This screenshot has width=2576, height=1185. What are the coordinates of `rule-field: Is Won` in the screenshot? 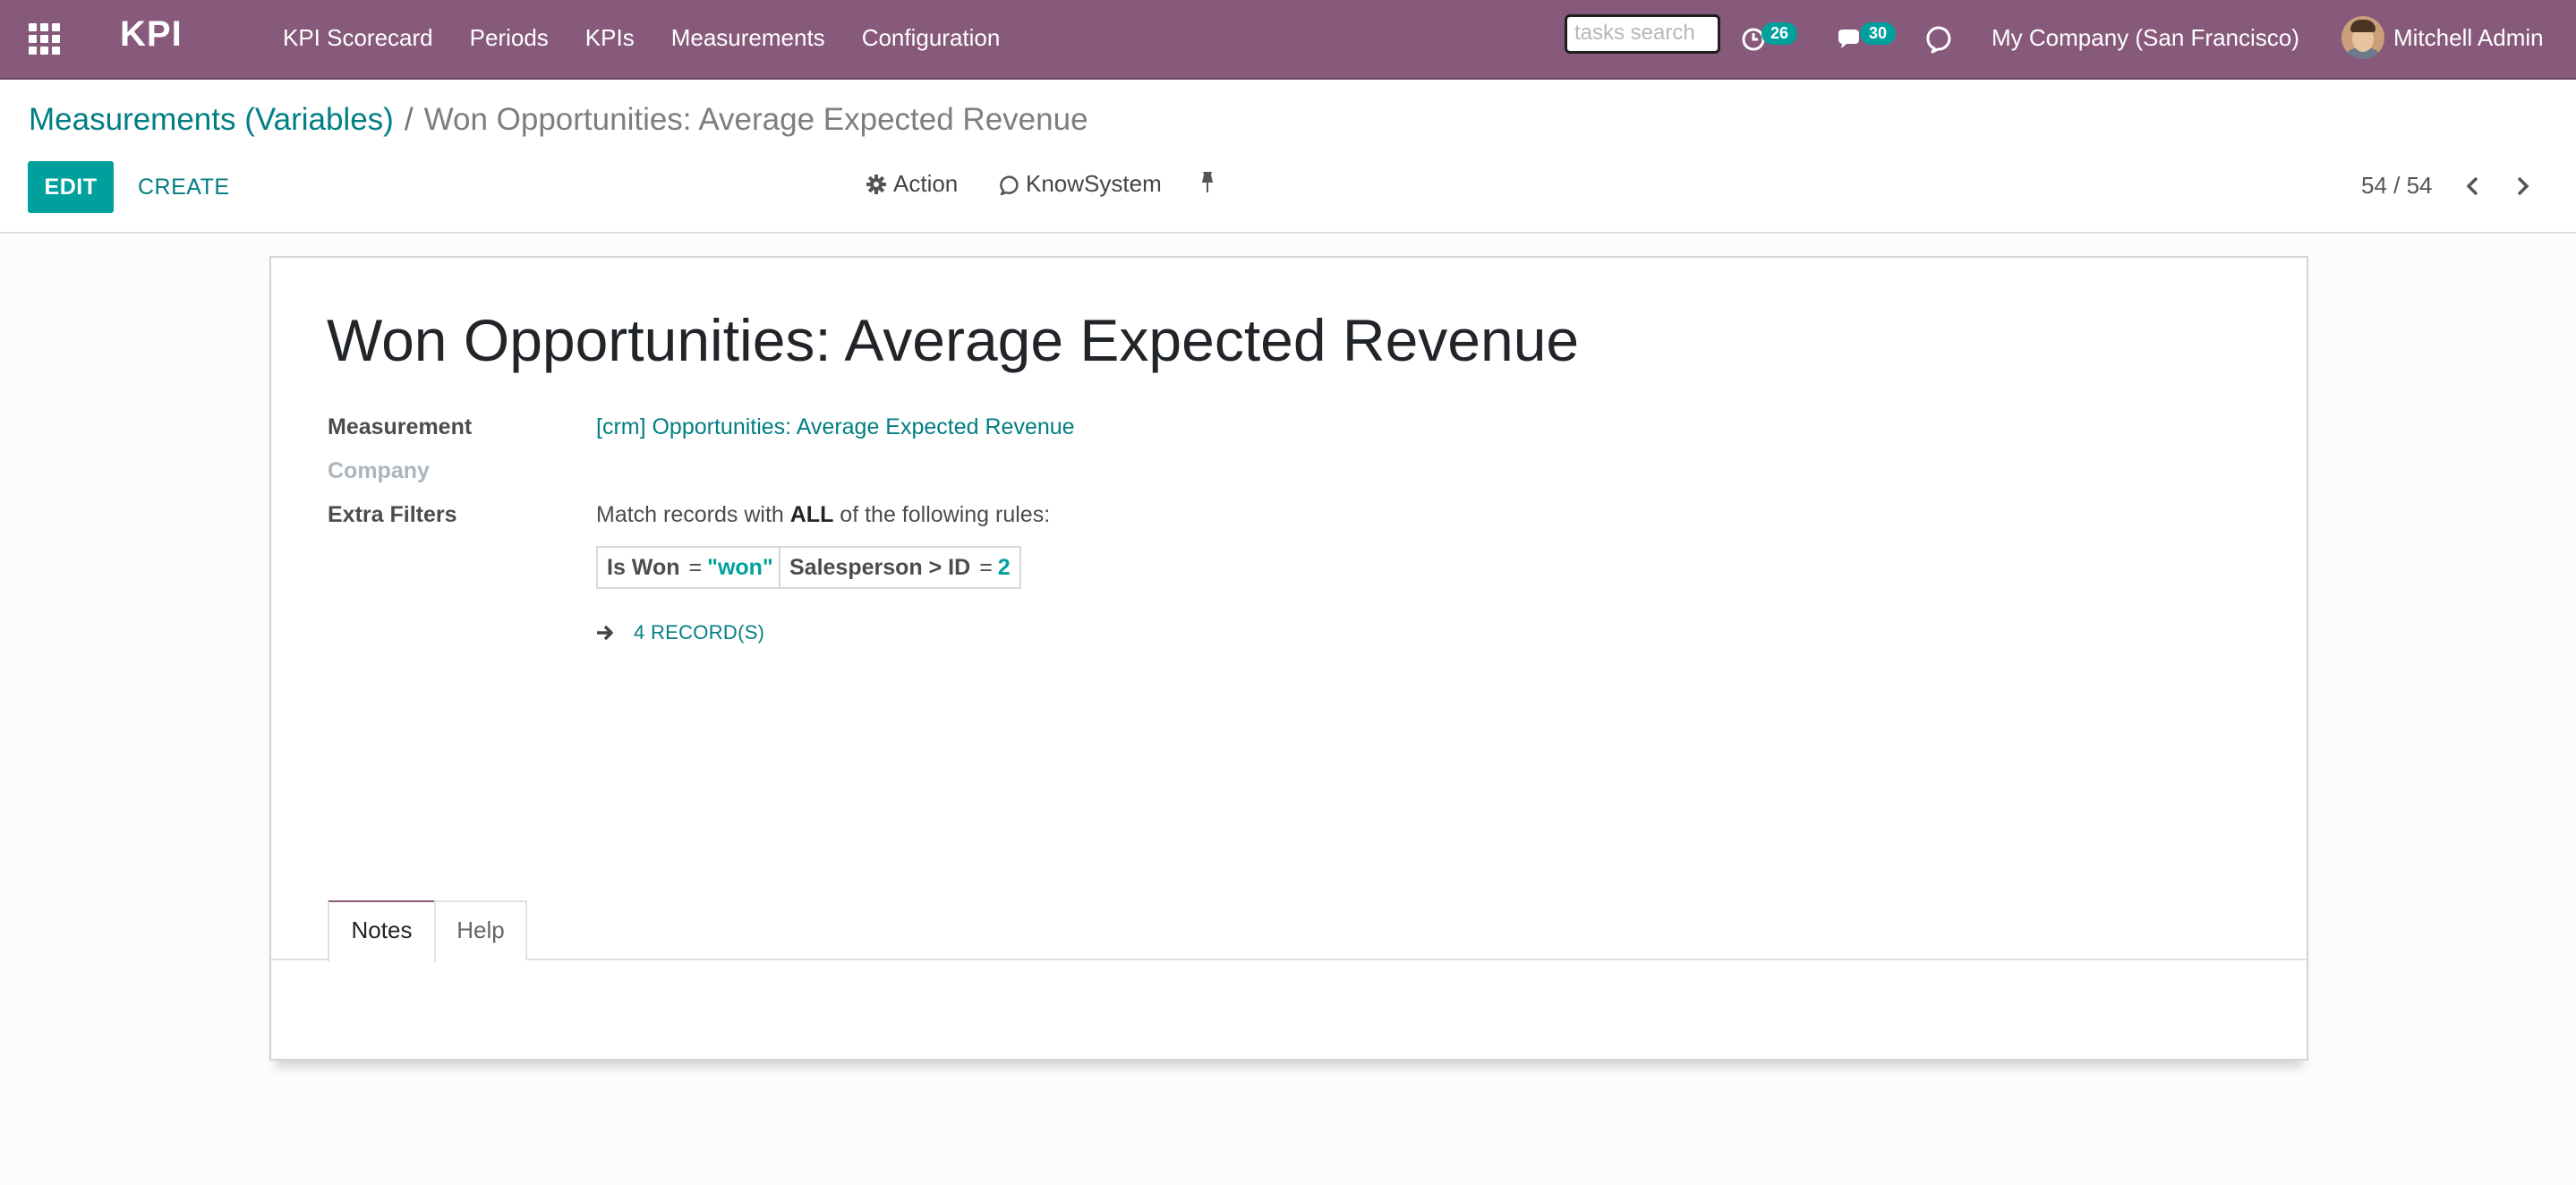 It's located at (643, 568).